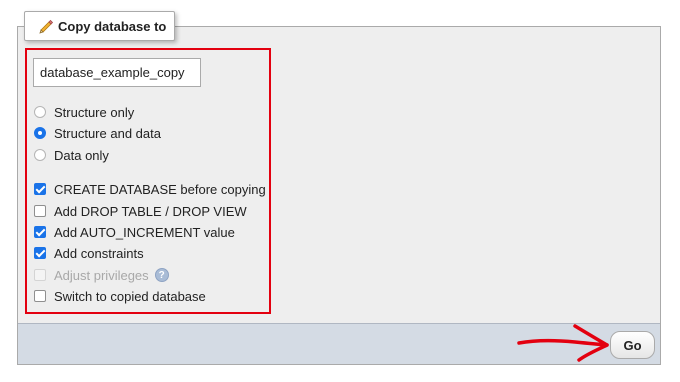 Image resolution: width=680 pixels, height=382 pixels. What do you see at coordinates (99, 253) in the screenshot?
I see `checkbox-label: Add constraints` at bounding box center [99, 253].